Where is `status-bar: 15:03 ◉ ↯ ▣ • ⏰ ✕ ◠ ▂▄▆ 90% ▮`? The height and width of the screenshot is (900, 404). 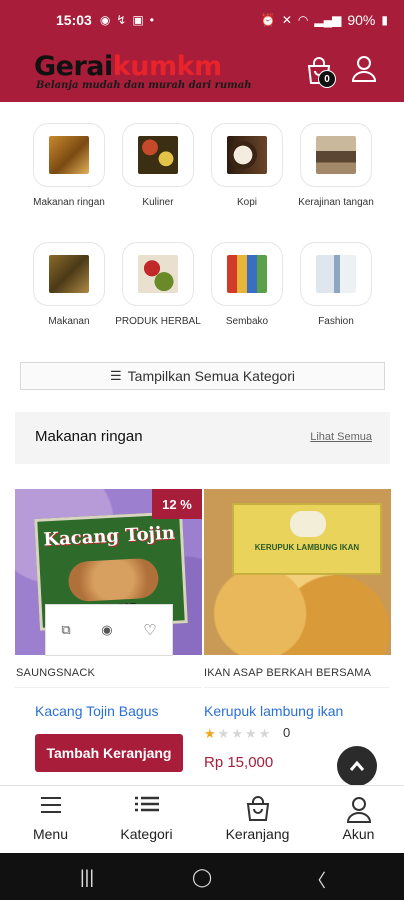 status-bar: 15:03 ◉ ↯ ▣ • ⏰ ✕ ◠ ▂▄▆ 90% ▮ is located at coordinates (202, 20).